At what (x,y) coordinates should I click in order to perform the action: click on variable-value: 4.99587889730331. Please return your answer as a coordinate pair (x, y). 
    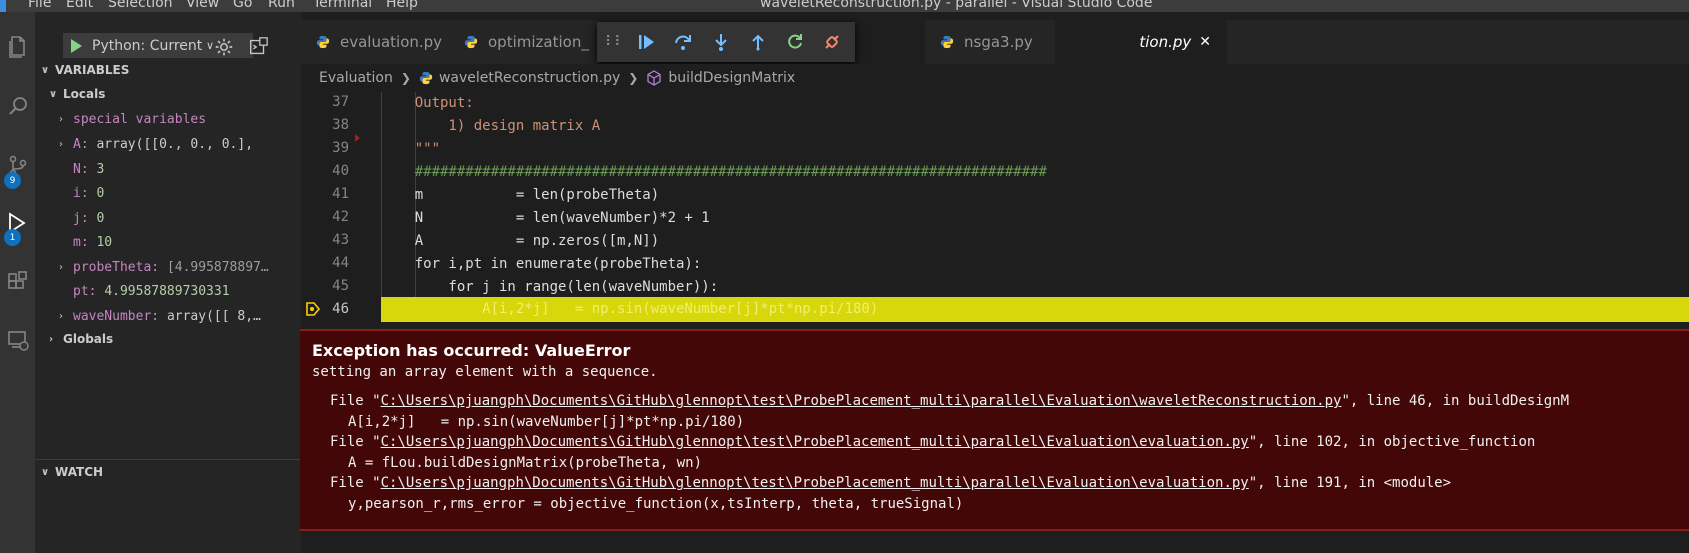
    Looking at the image, I should click on (167, 291).